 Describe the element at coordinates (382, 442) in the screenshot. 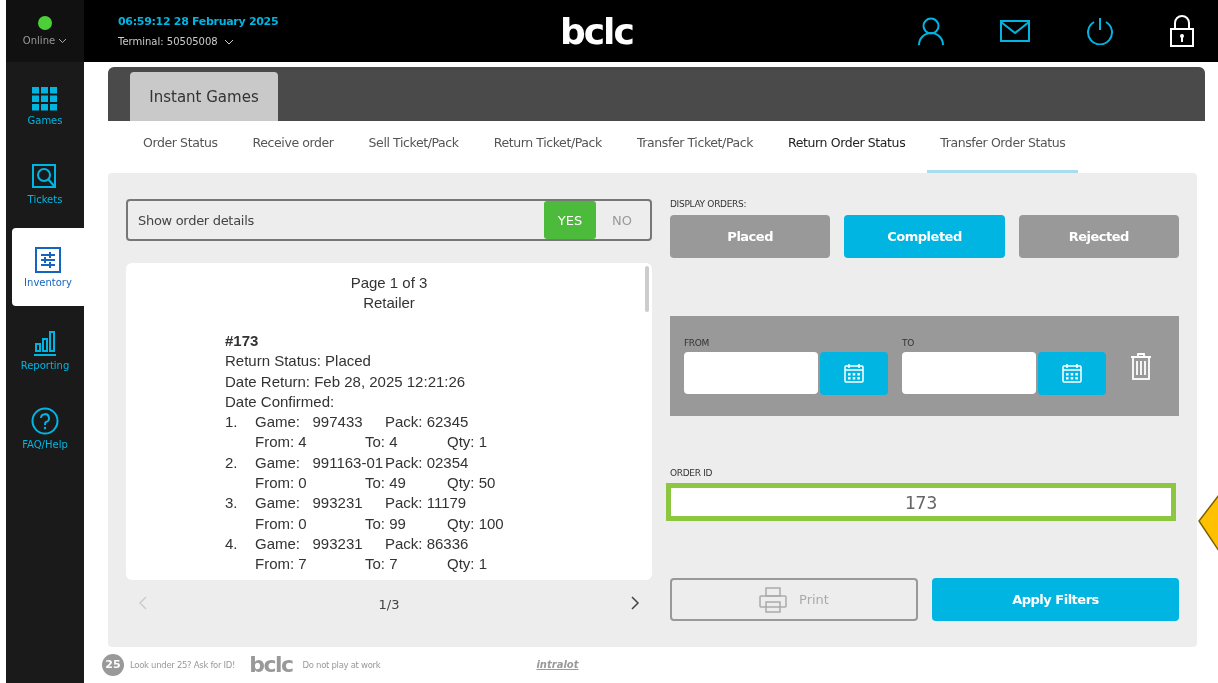

I see `to-text: To: 4` at that location.